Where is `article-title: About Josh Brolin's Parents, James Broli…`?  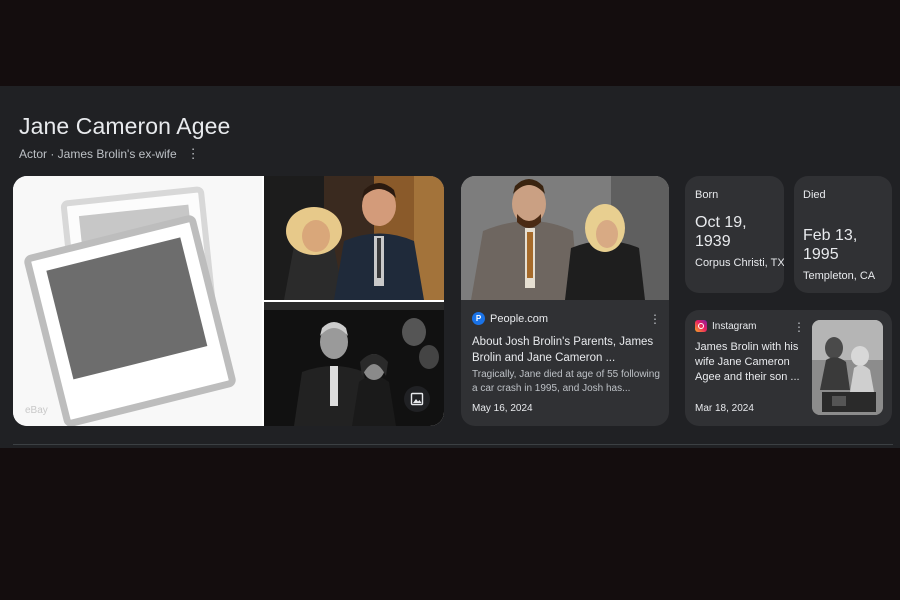
article-title: About Josh Brolin's Parents, James Broli… is located at coordinates (567, 350).